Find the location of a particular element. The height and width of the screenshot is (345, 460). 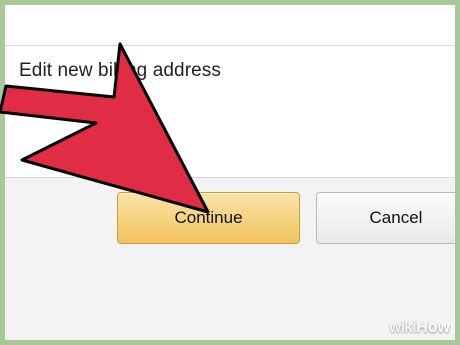

watermark-suffix: How is located at coordinates (433, 327).